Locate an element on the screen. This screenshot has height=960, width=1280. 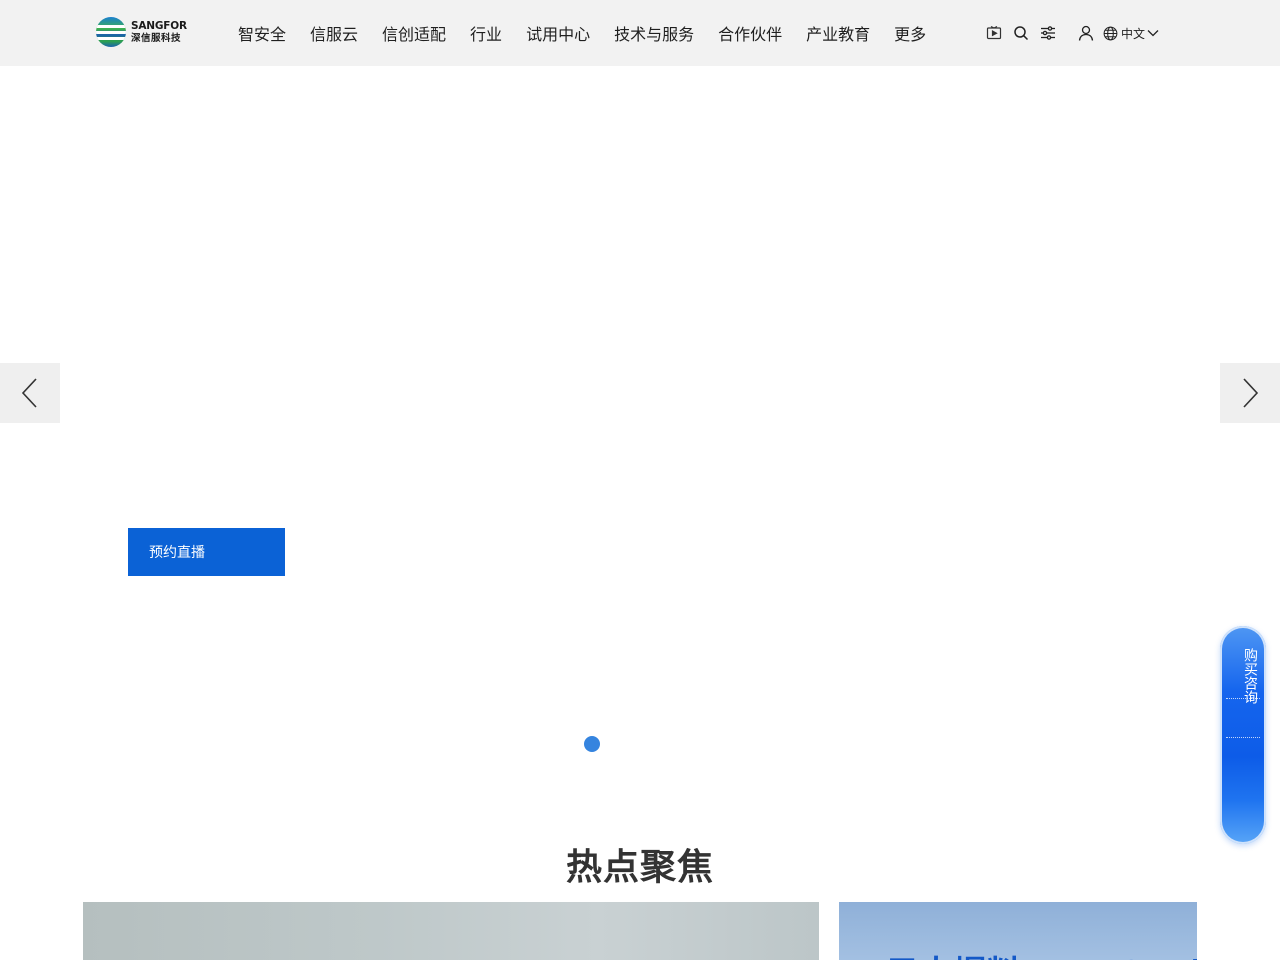
hot-focus-title: 热点聚焦 is located at coordinates (639, 867).